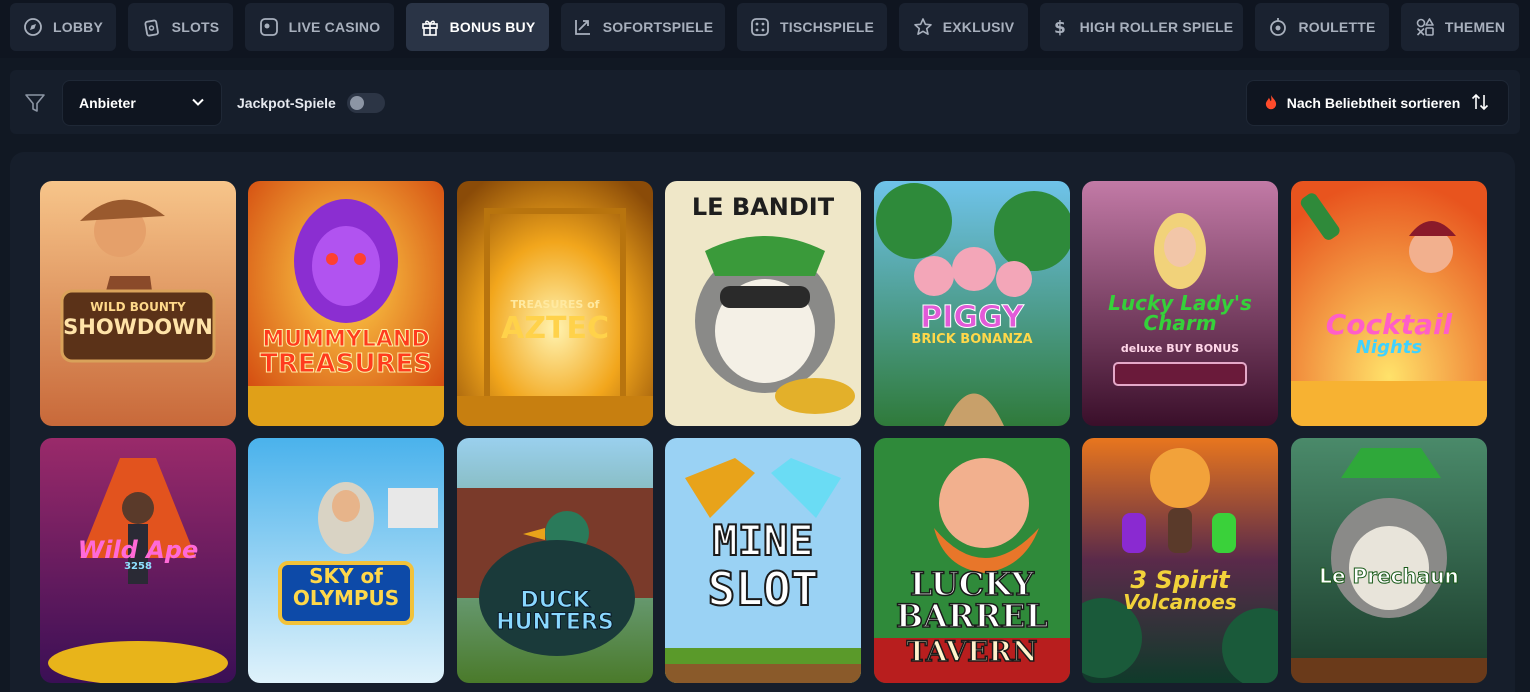 The image size is (1530, 692). Describe the element at coordinates (78, 27) in the screenshot. I see `nav-label: LOBBY` at that location.